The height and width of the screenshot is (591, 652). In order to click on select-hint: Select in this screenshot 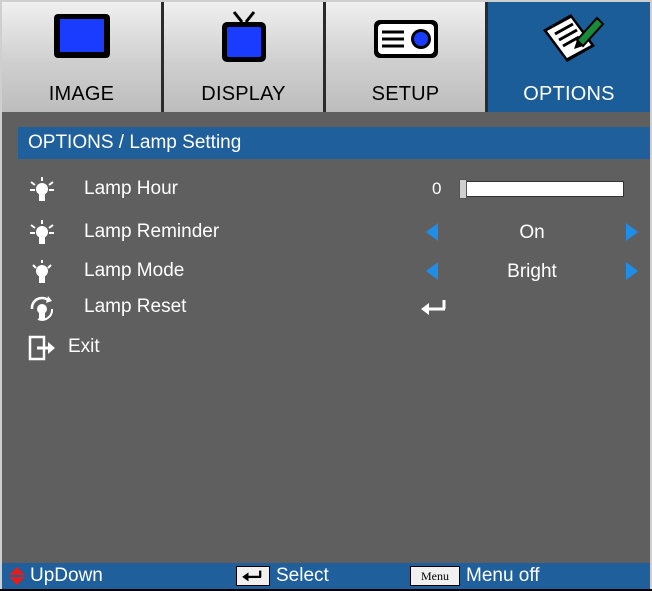, I will do `click(302, 575)`.